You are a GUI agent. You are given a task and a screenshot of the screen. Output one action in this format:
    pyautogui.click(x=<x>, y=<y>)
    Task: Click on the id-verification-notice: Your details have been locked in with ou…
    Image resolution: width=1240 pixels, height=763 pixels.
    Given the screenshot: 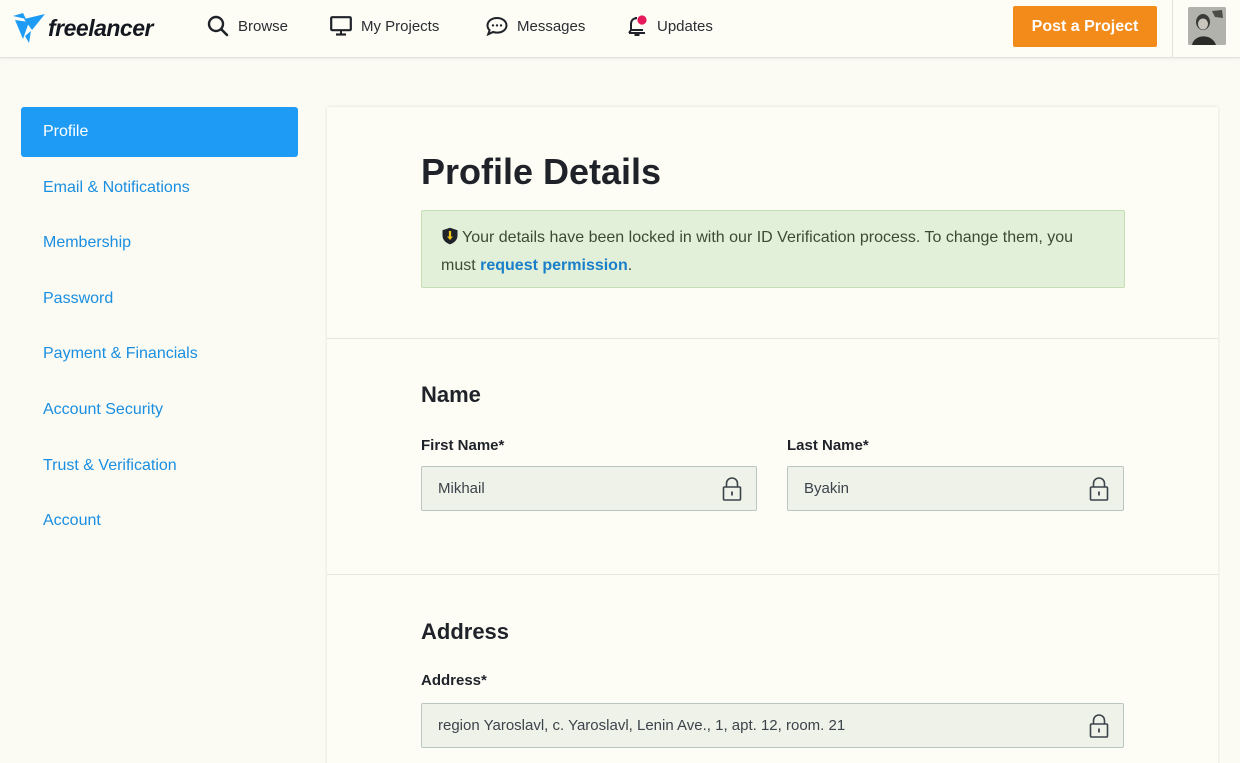 What is the action you would take?
    pyautogui.click(x=773, y=249)
    